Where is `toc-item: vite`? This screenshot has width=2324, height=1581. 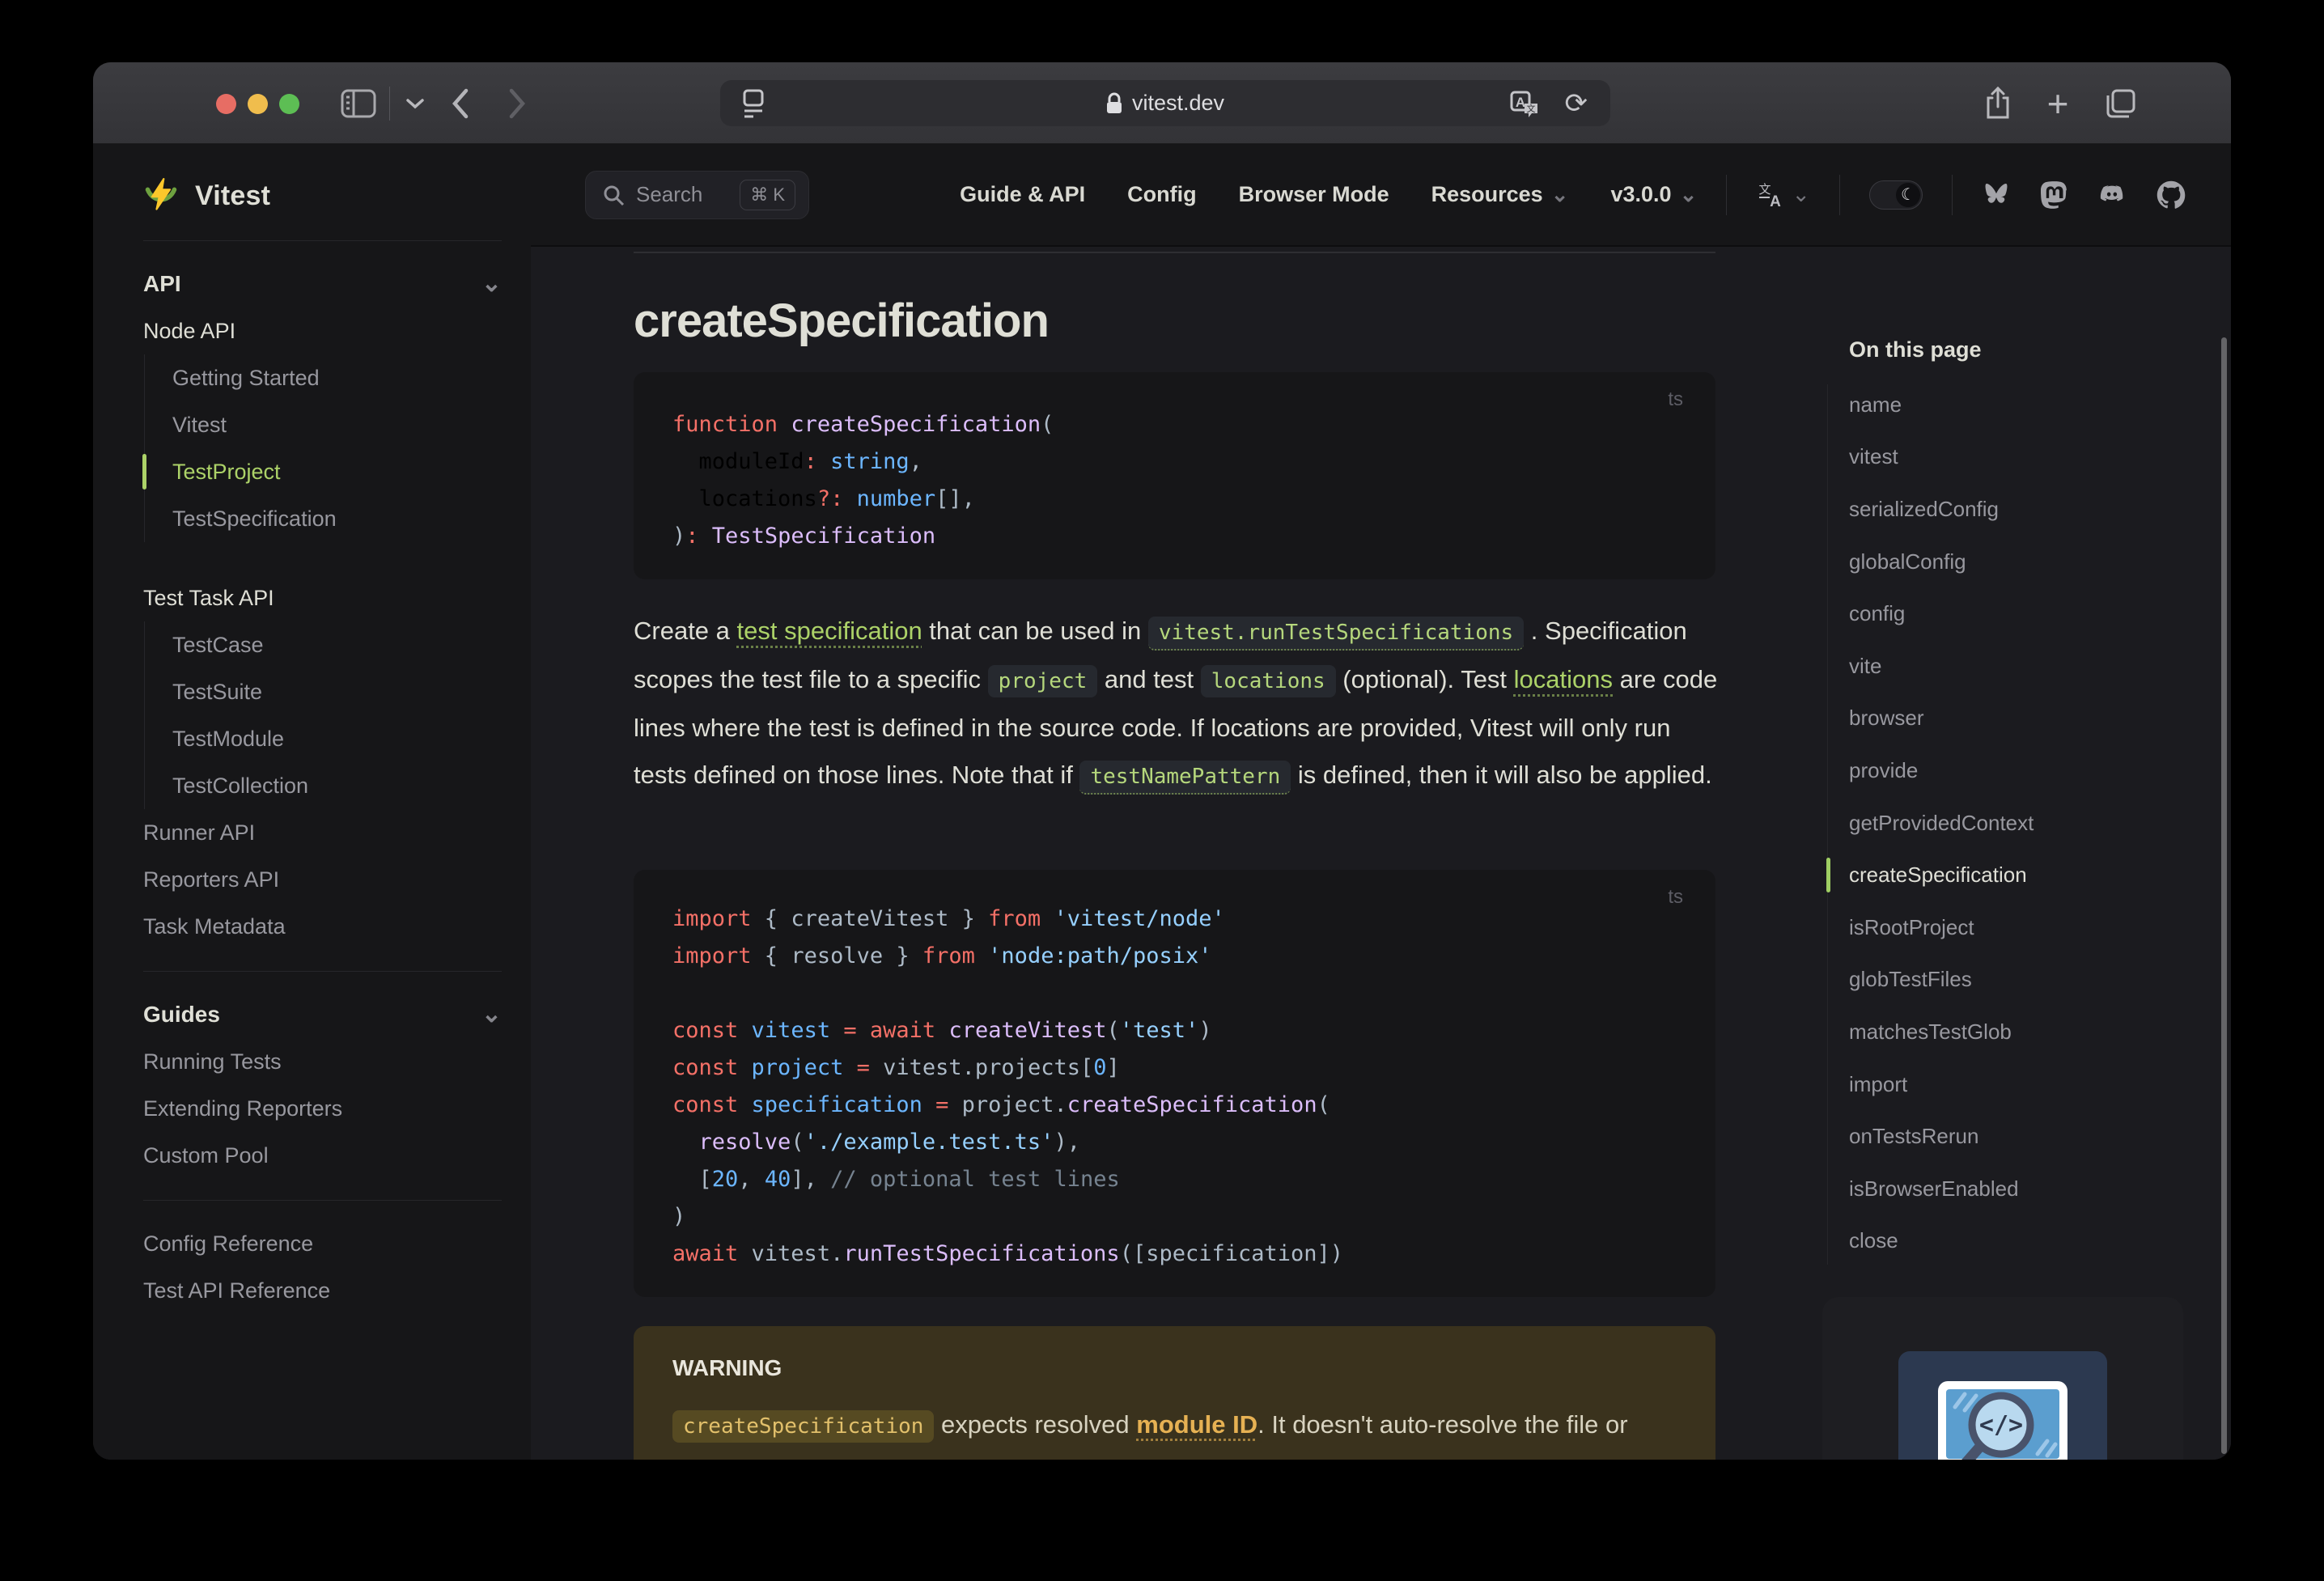
toc-item: vite is located at coordinates (1942, 666).